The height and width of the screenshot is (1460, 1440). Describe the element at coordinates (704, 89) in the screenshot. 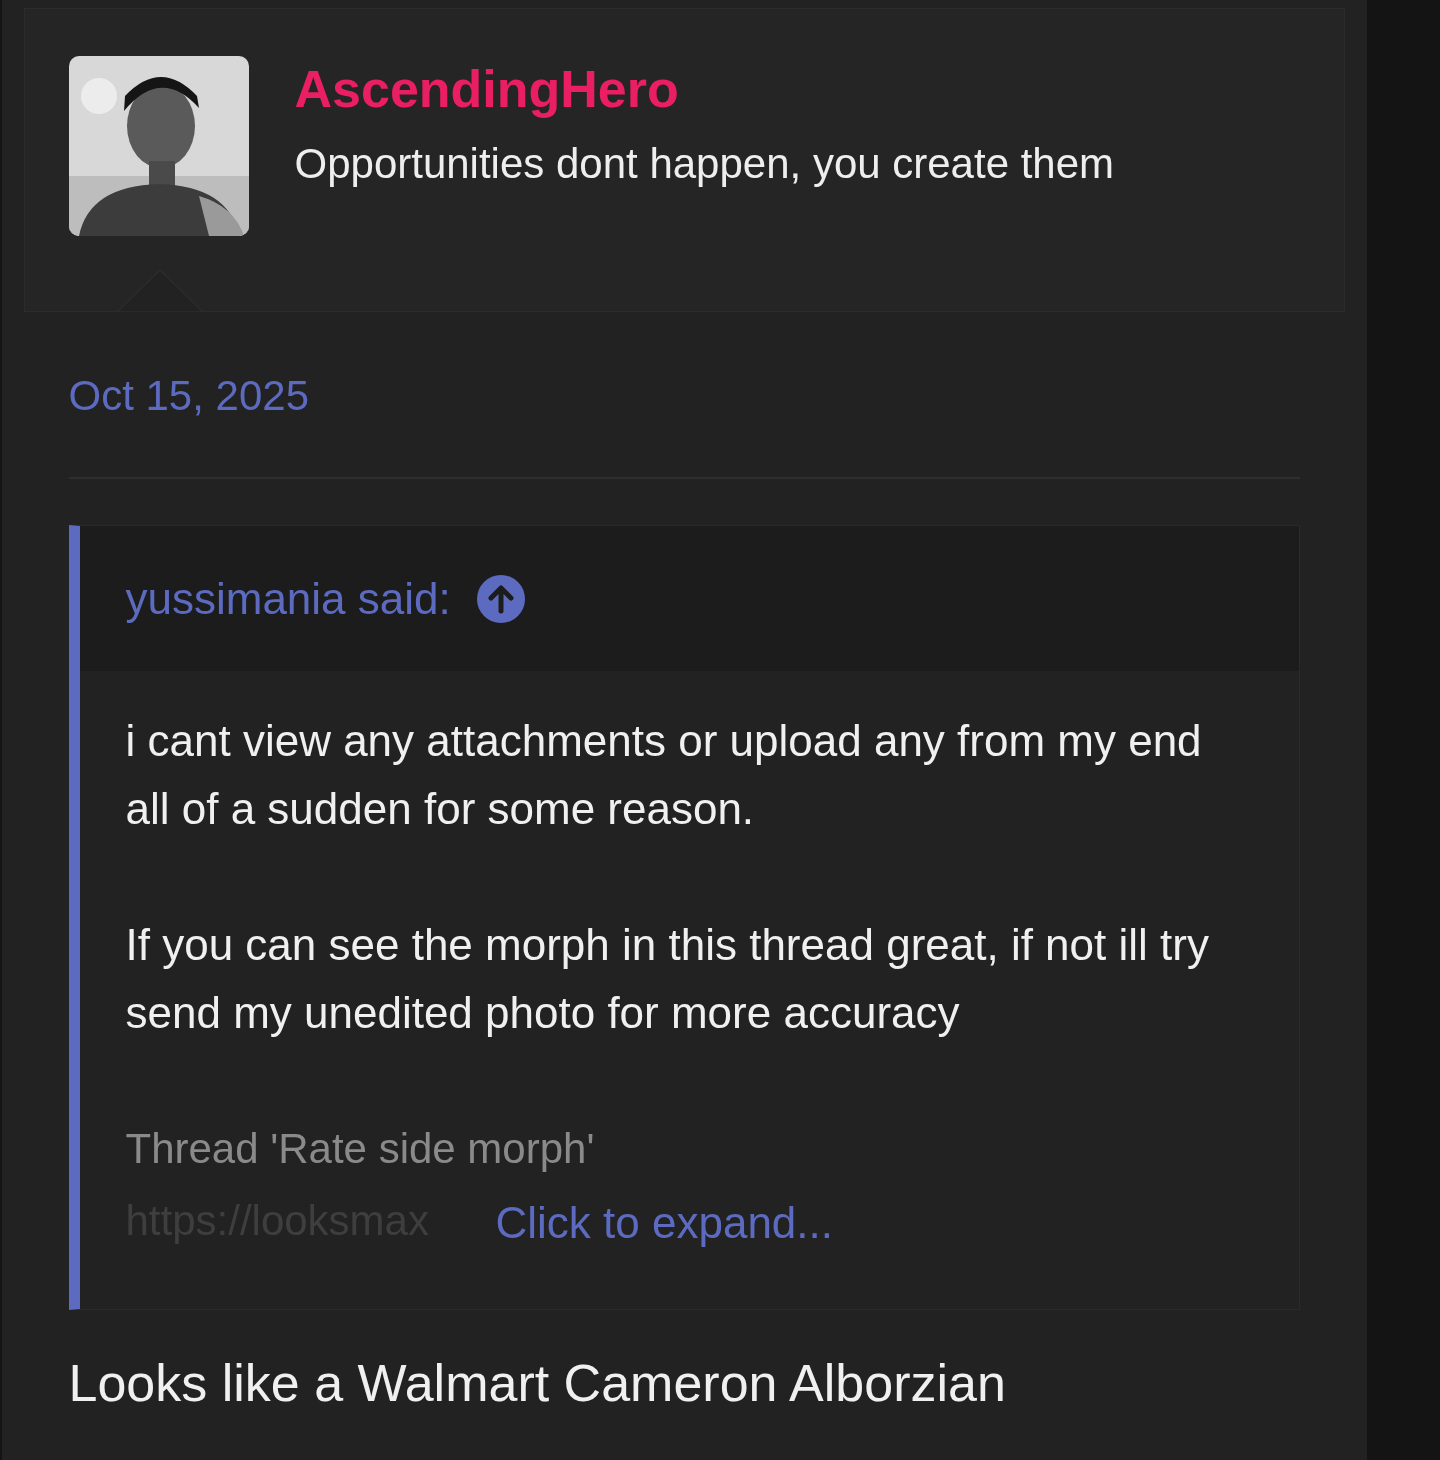

I see `username: AscendingHero` at that location.